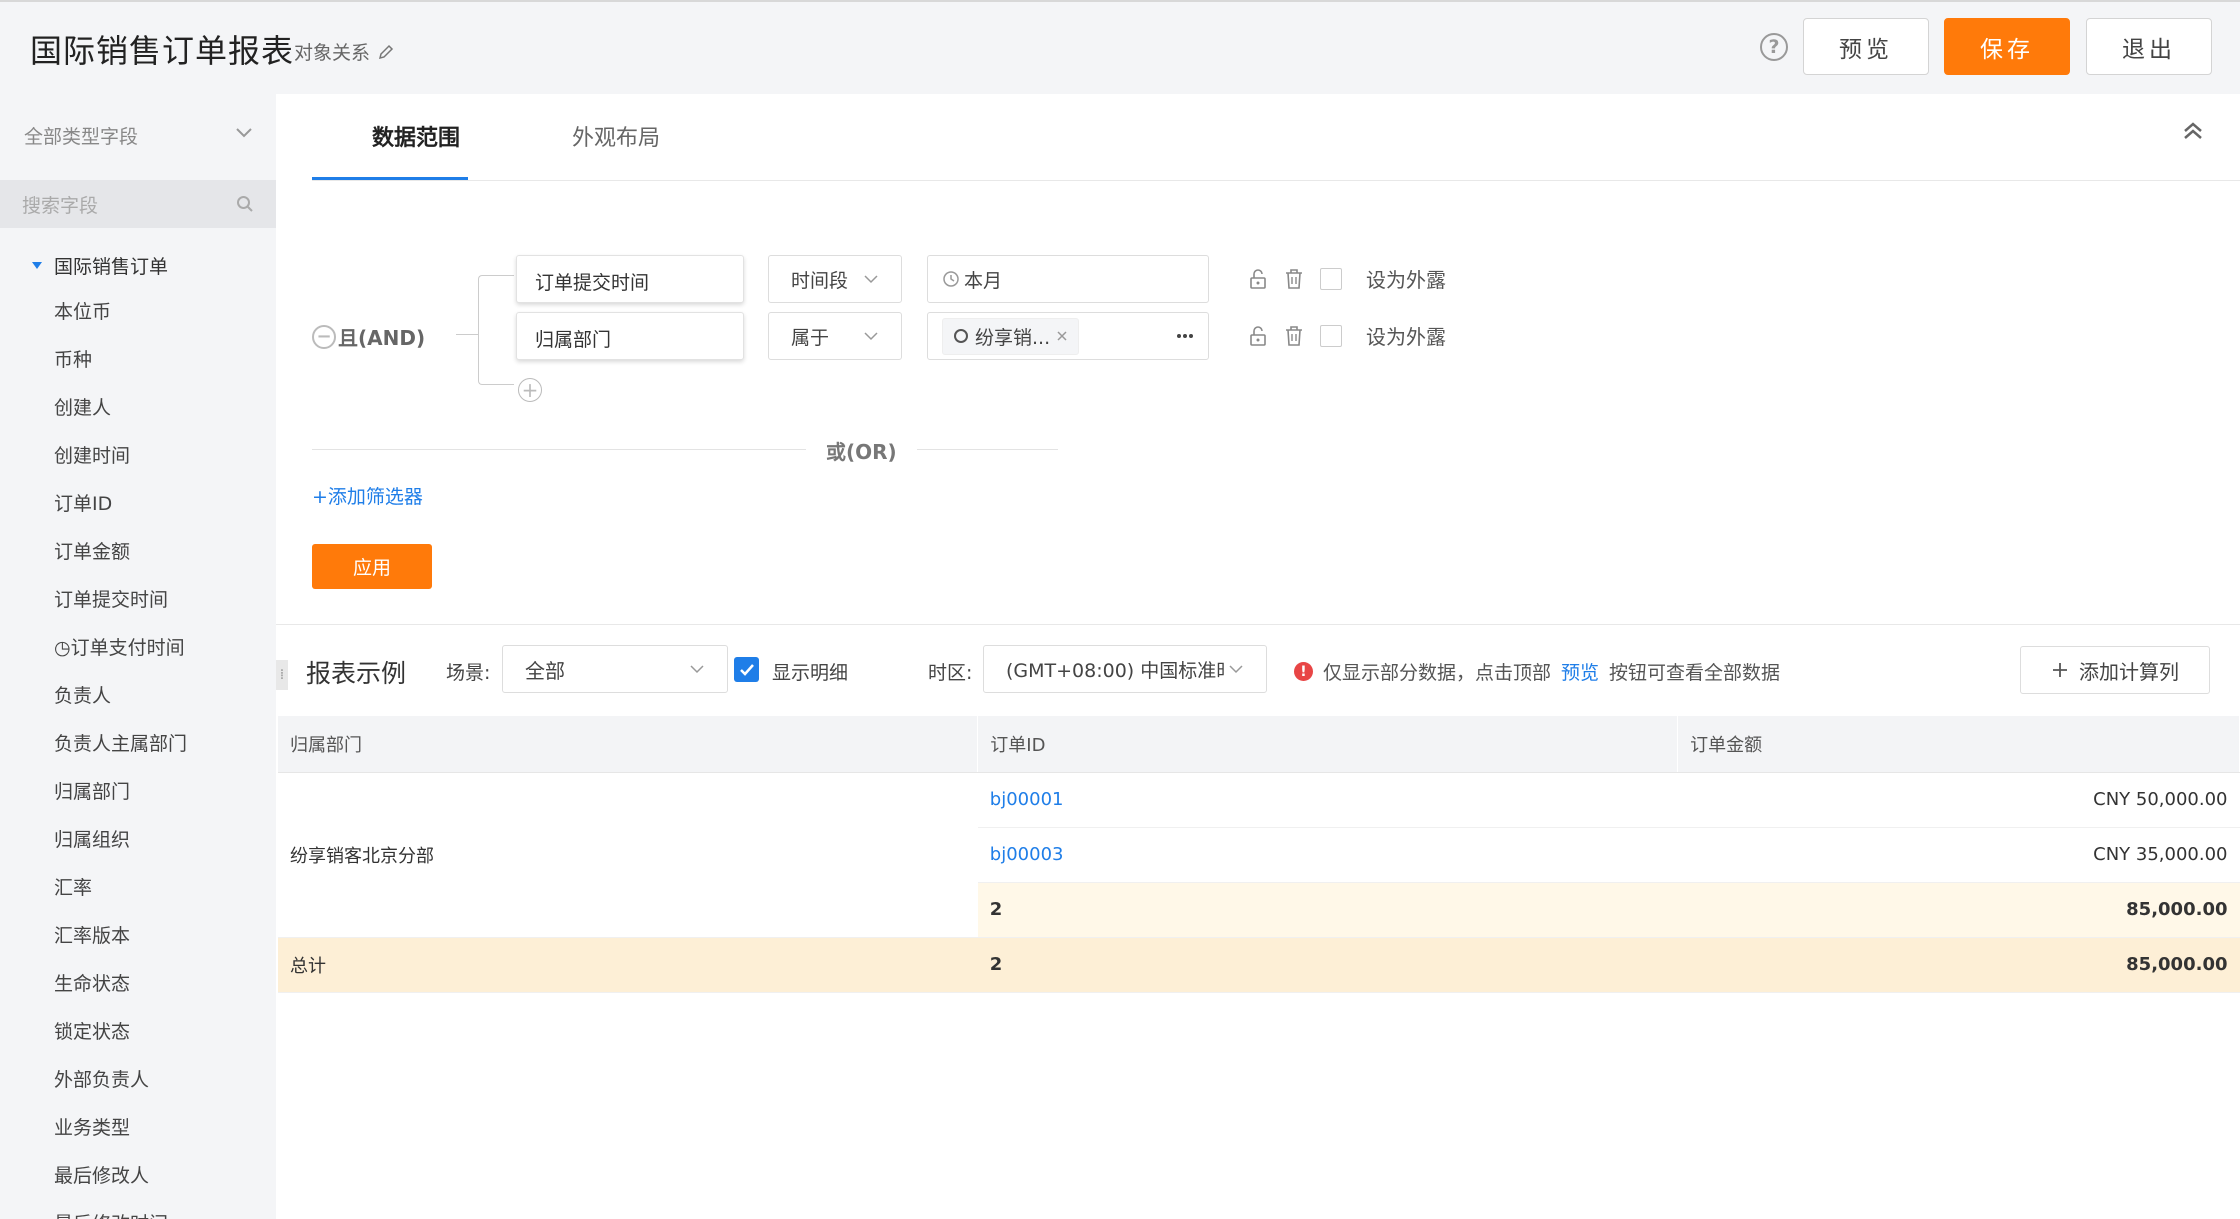  I want to click on field-item: 负责人主属部门, so click(120, 753).